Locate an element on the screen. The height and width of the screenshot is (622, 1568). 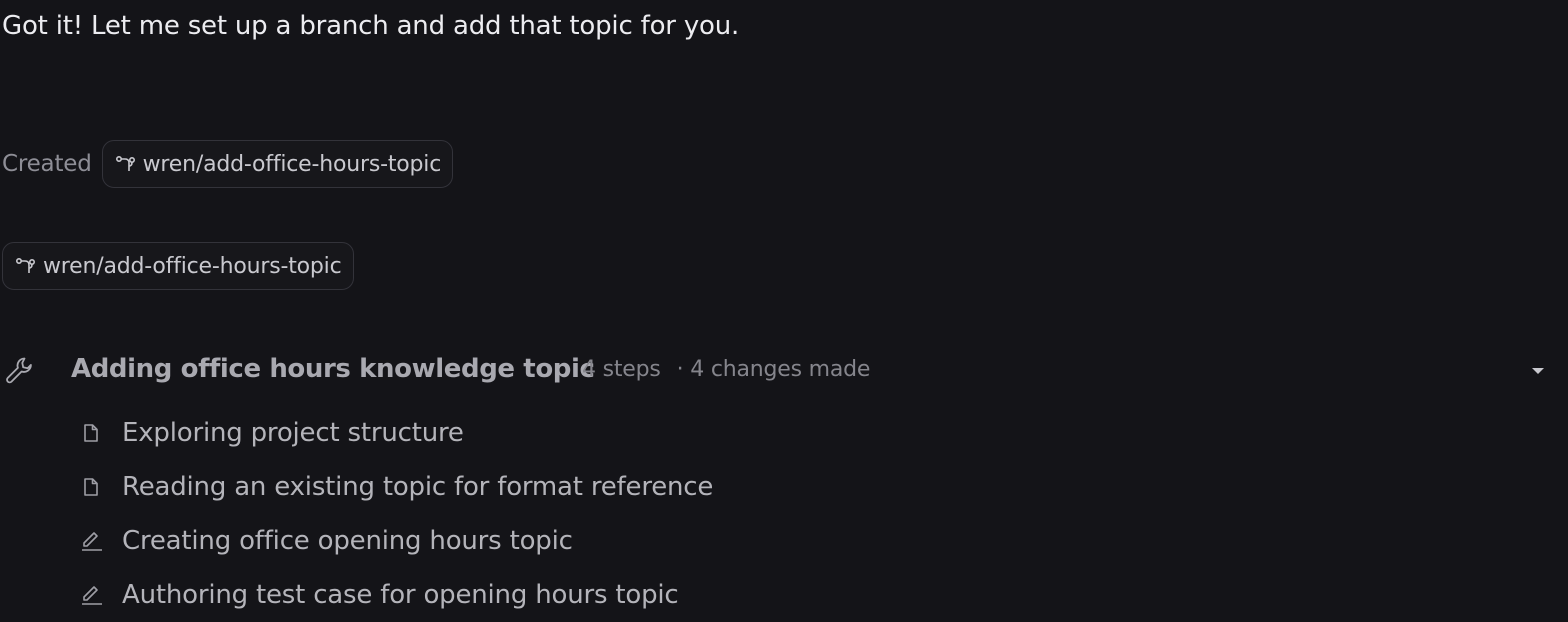
task-title: Adding office hours knowledge topic is located at coordinates (333, 369).